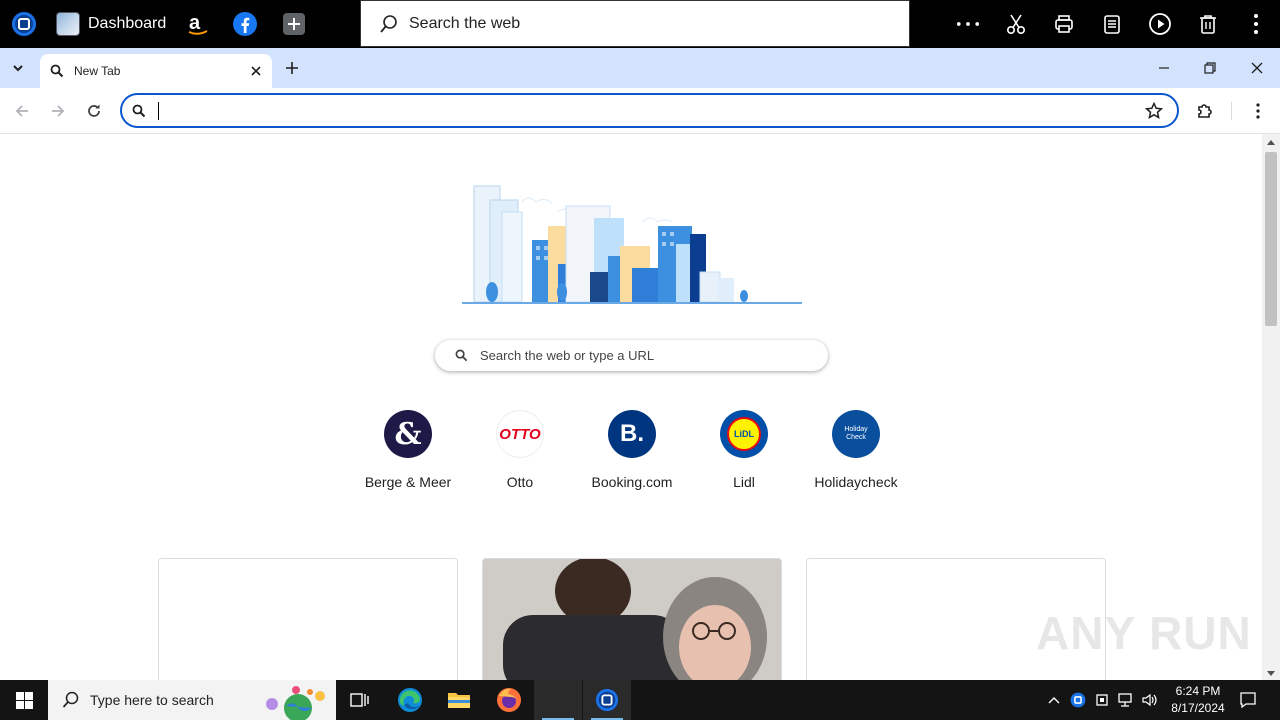  I want to click on task-view-button, so click(360, 700).